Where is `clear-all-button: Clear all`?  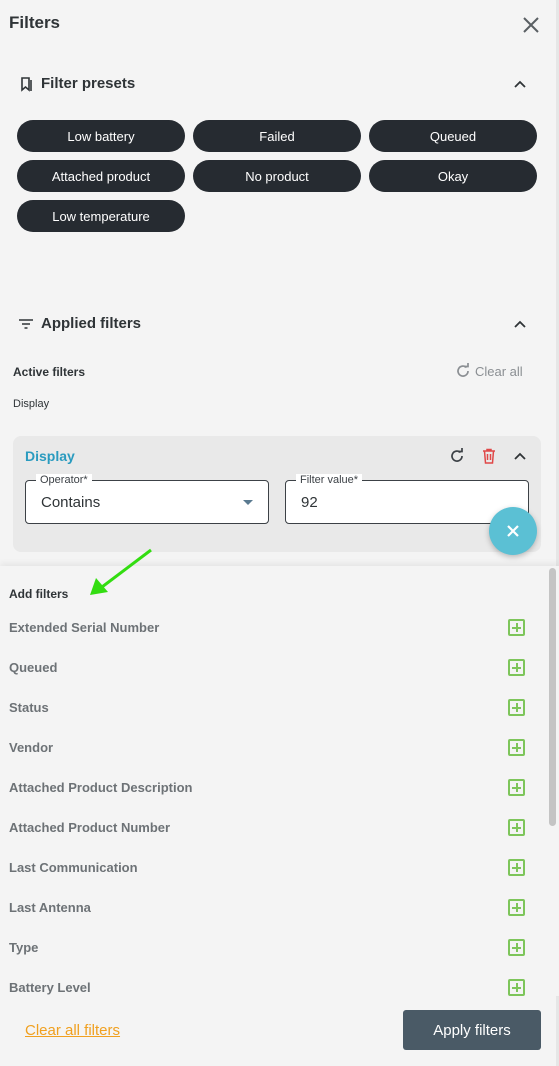 clear-all-button: Clear all is located at coordinates (489, 371).